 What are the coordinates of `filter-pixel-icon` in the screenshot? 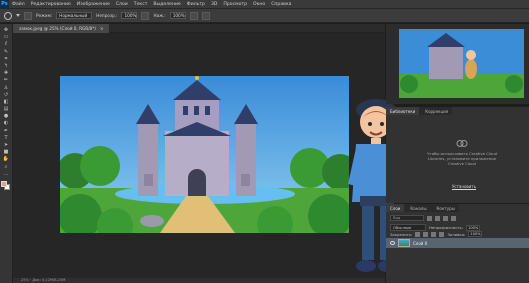 It's located at (429, 218).